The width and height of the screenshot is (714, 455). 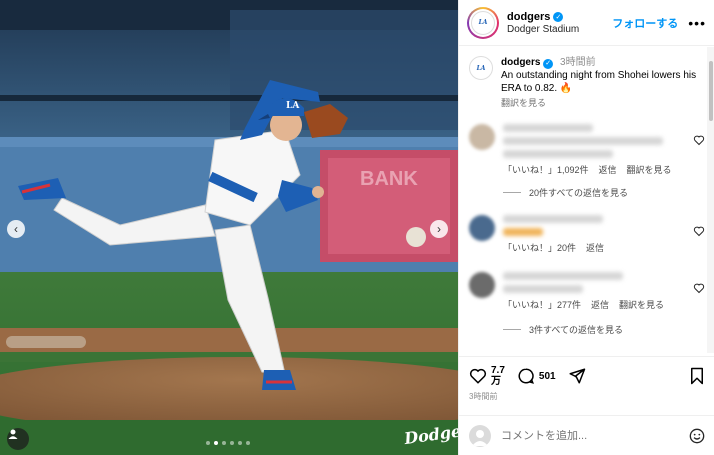 I want to click on view-replies-label: 3件すべての返信を見る, so click(x=576, y=330).